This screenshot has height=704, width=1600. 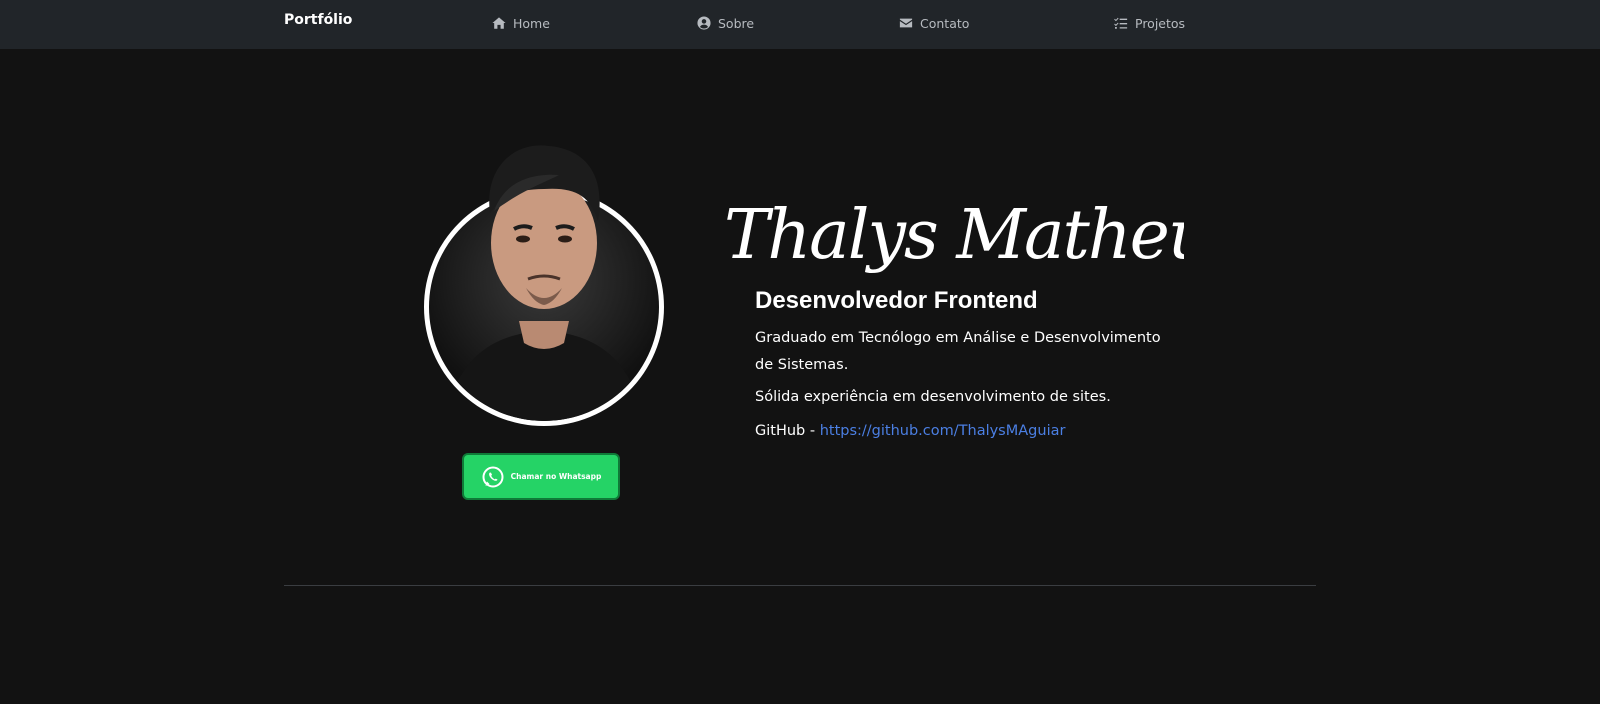 I want to click on signature-logo: Thalys Matheus, so click(x=954, y=235).